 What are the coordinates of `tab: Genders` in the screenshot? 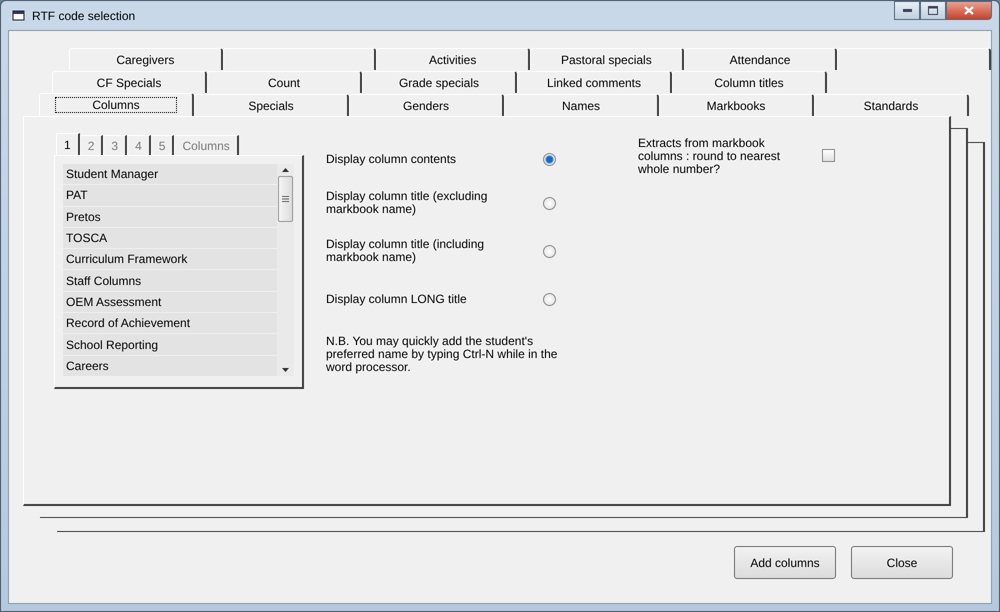 It's located at (426, 105).